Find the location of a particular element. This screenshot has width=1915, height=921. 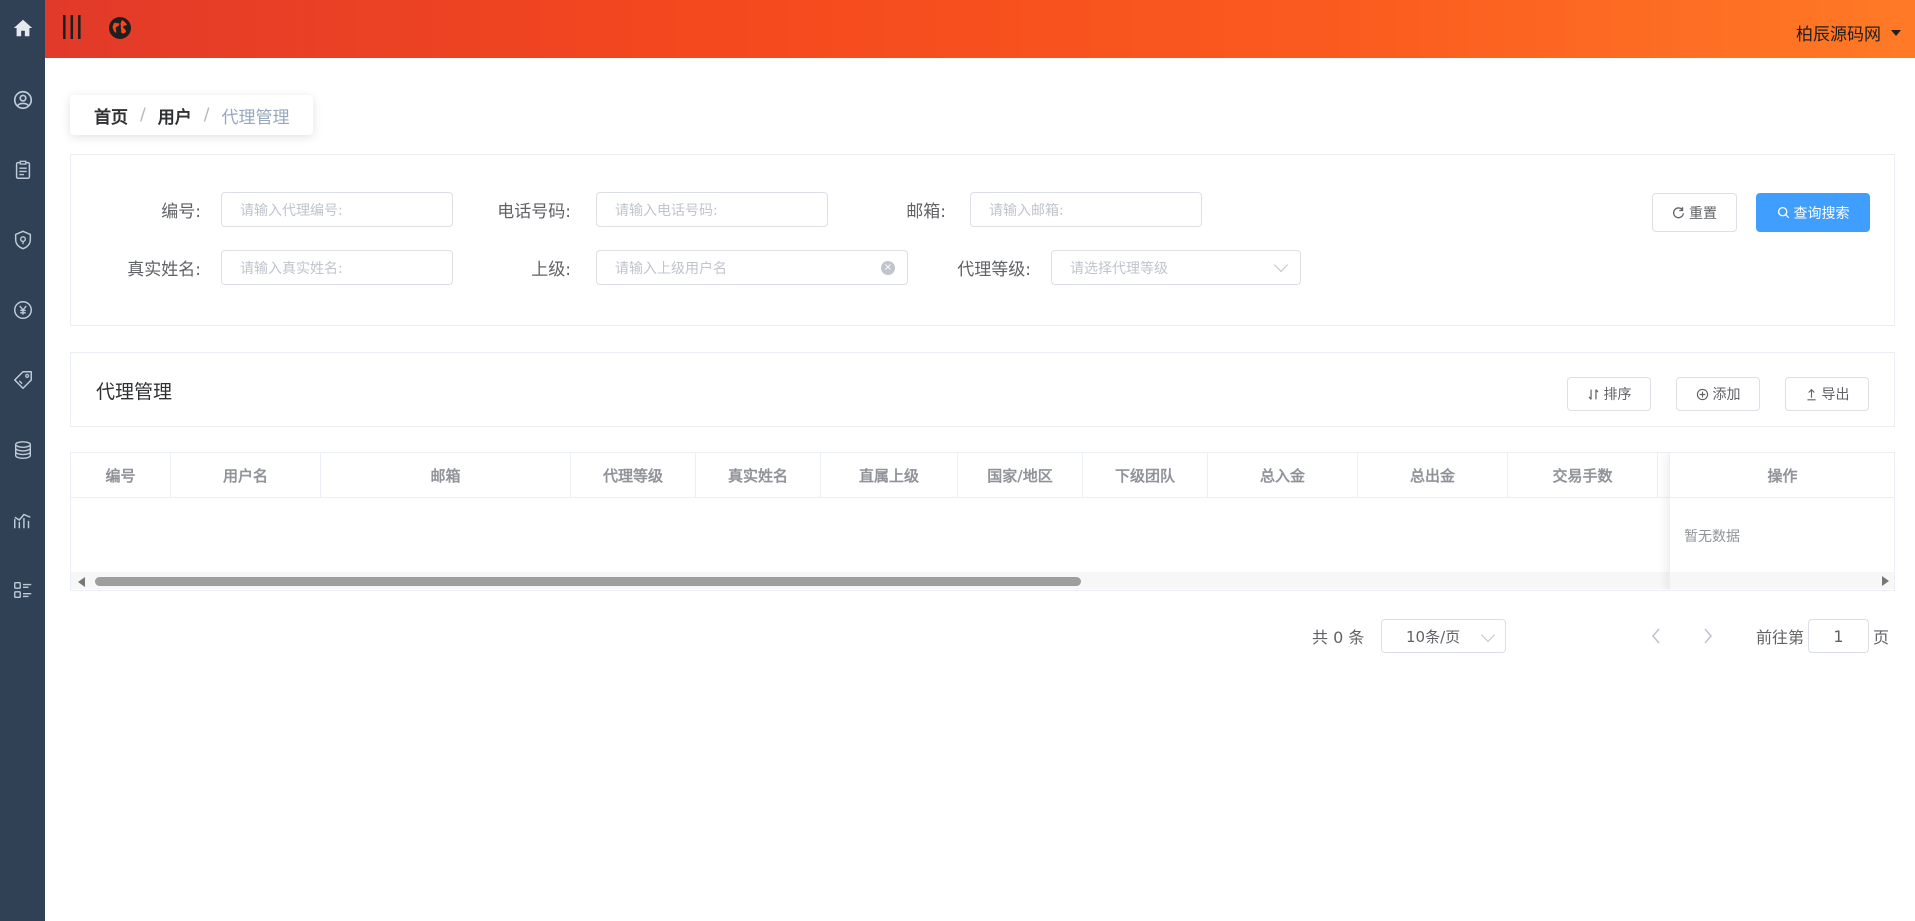

column-header: 直属上级 is located at coordinates (889, 475).